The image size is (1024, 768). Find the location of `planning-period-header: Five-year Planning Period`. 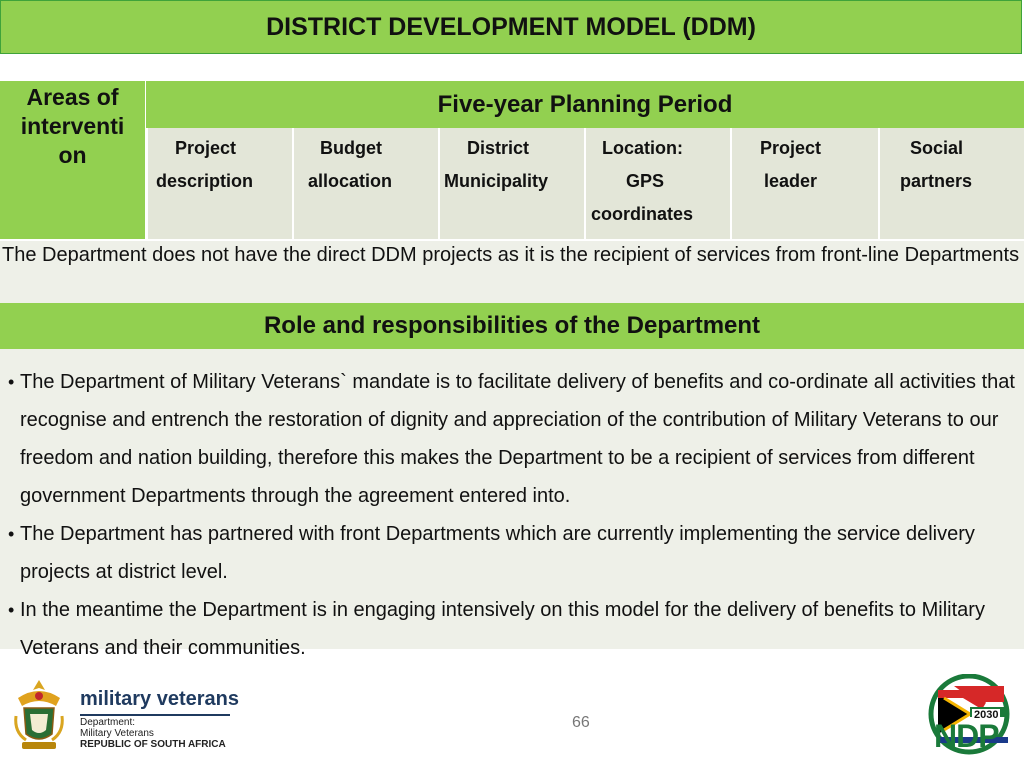

planning-period-header: Five-year Planning Period is located at coordinates (585, 104).